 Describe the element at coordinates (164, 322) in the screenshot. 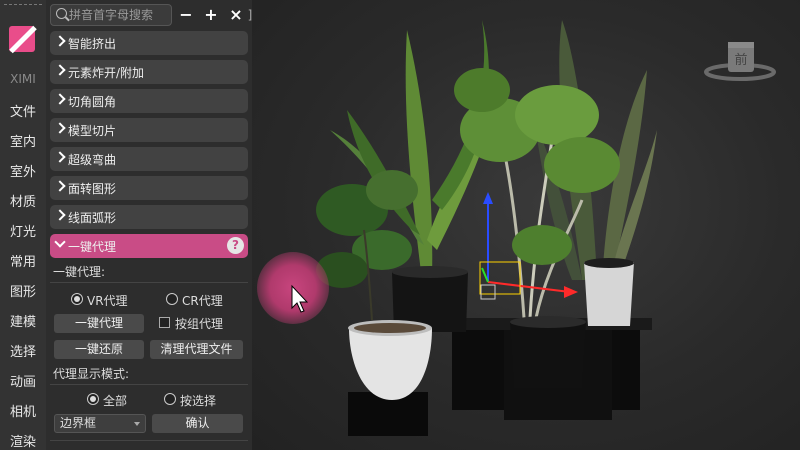

I see `group-proxy-checkbox` at that location.